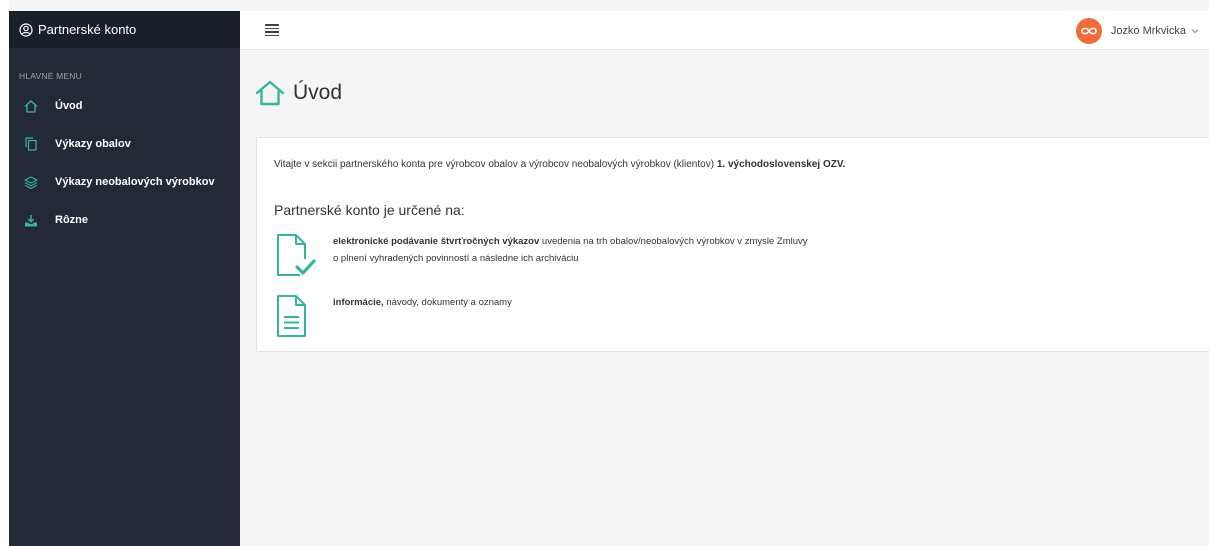  Describe the element at coordinates (422, 302) in the screenshot. I see `feature-text-line-1: informácie, návody, dokumenty a oznamy` at that location.